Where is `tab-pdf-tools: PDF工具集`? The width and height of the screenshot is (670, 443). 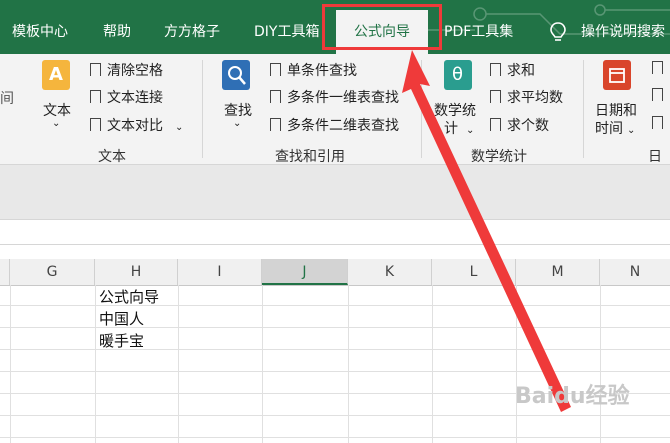
tab-pdf-tools: PDF工具集 is located at coordinates (478, 27).